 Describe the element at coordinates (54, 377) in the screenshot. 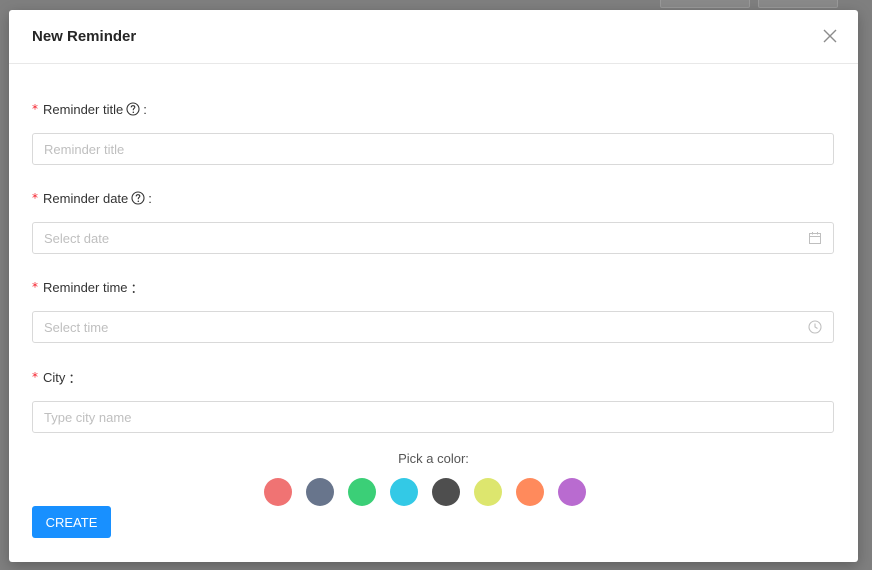

I see `city-label-text: City` at that location.